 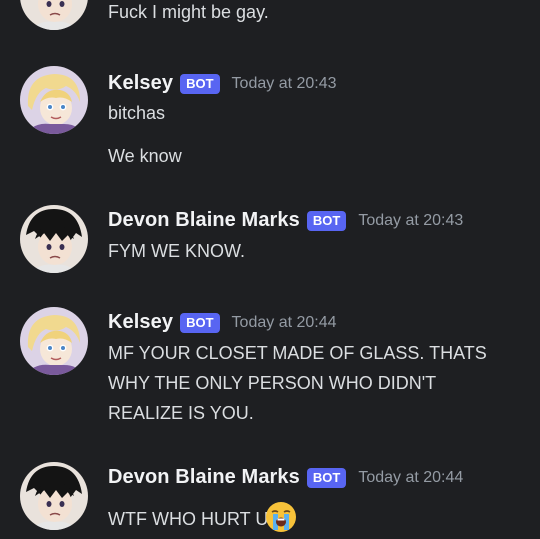 What do you see at coordinates (188, 519) in the screenshot?
I see `message-text-content: WTF WHO HURT U` at bounding box center [188, 519].